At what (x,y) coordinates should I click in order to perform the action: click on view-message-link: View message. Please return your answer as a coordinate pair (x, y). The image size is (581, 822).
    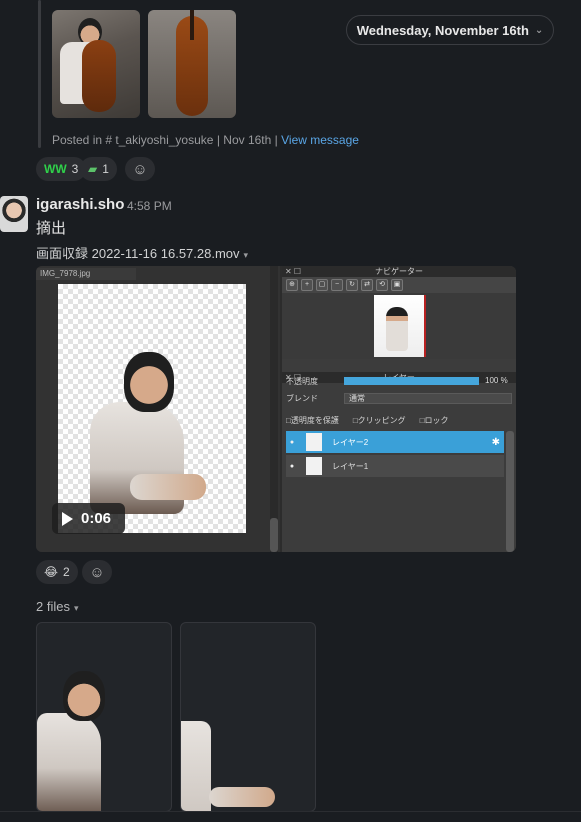
    Looking at the image, I should click on (320, 140).